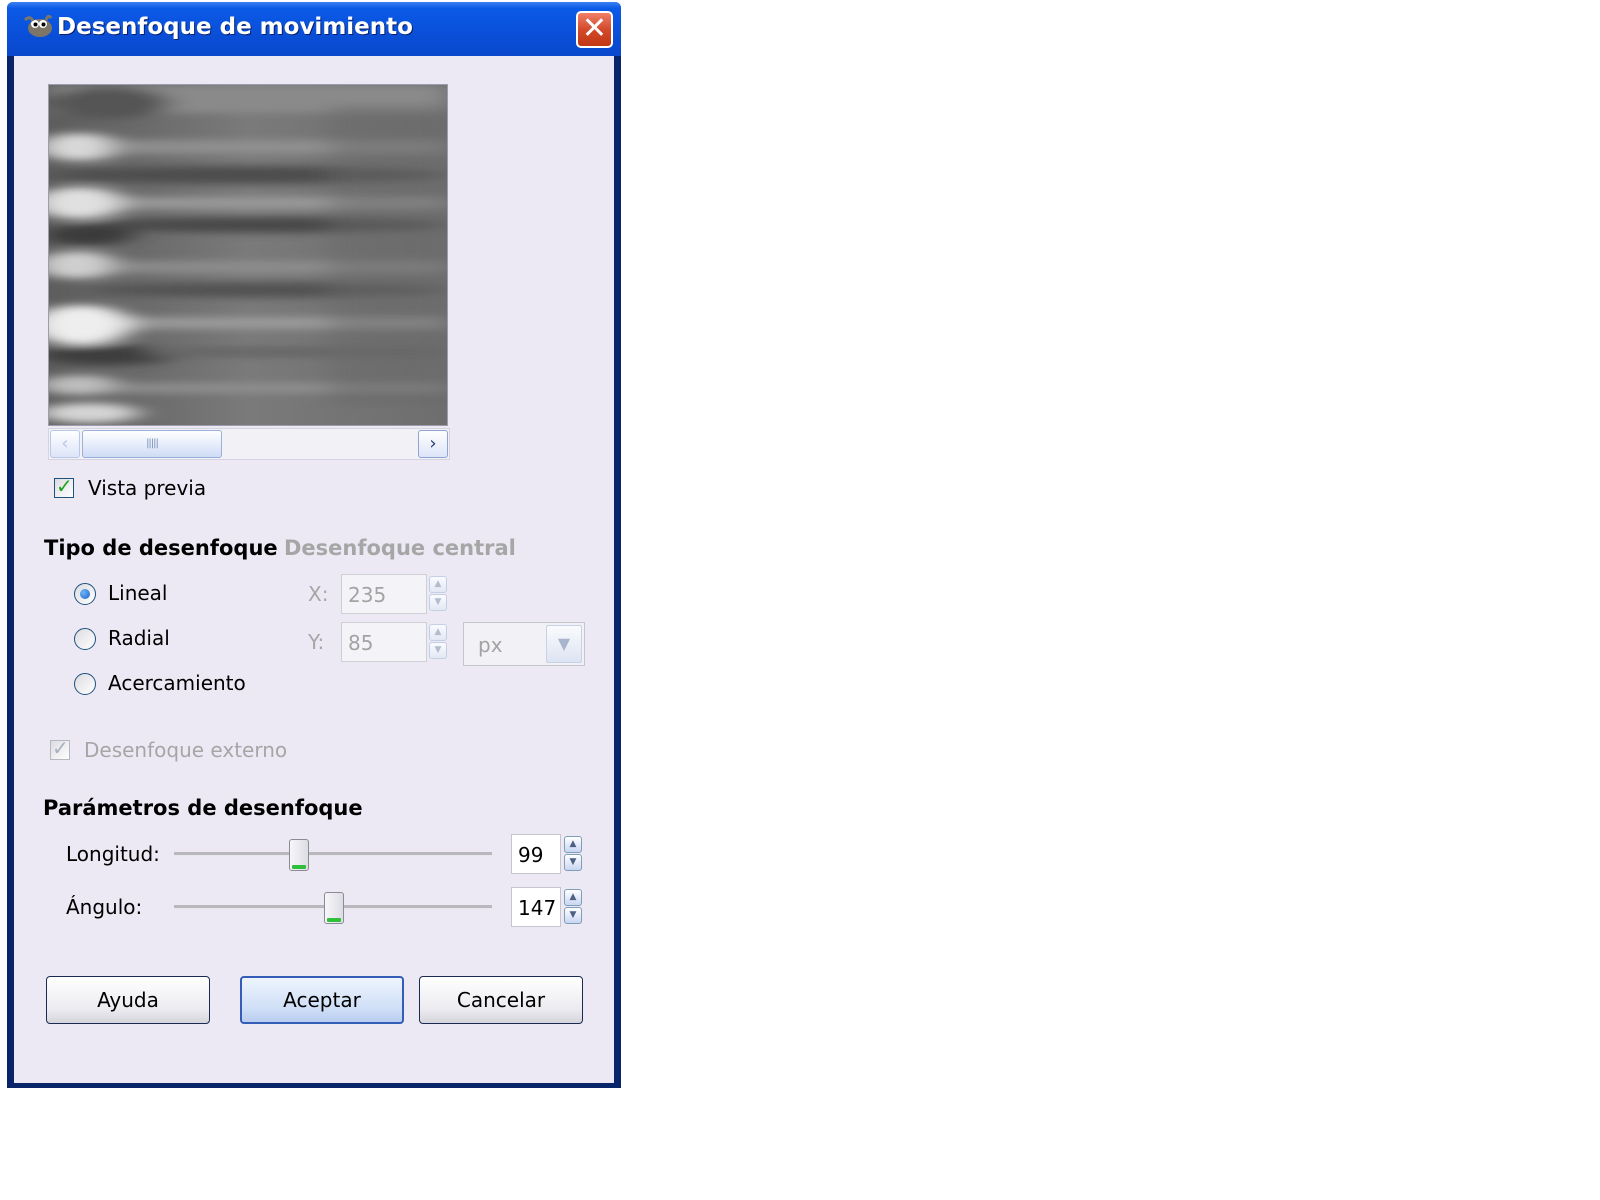 This screenshot has width=1600, height=1200. Describe the element at coordinates (400, 548) in the screenshot. I see `blur-center-heading: Desenfoque central` at that location.